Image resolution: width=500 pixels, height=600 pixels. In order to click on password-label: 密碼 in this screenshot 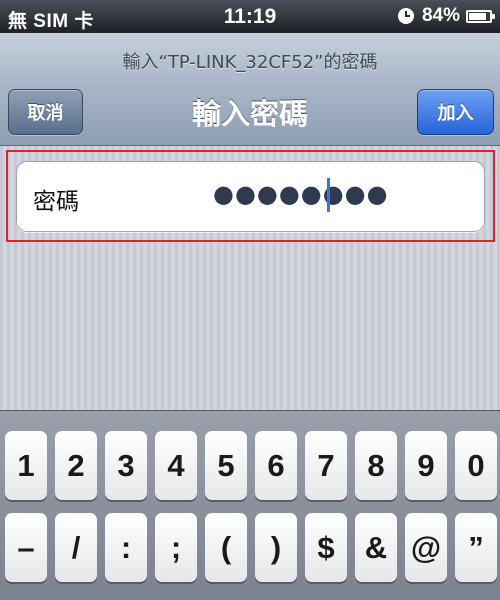, I will do `click(56, 202)`.